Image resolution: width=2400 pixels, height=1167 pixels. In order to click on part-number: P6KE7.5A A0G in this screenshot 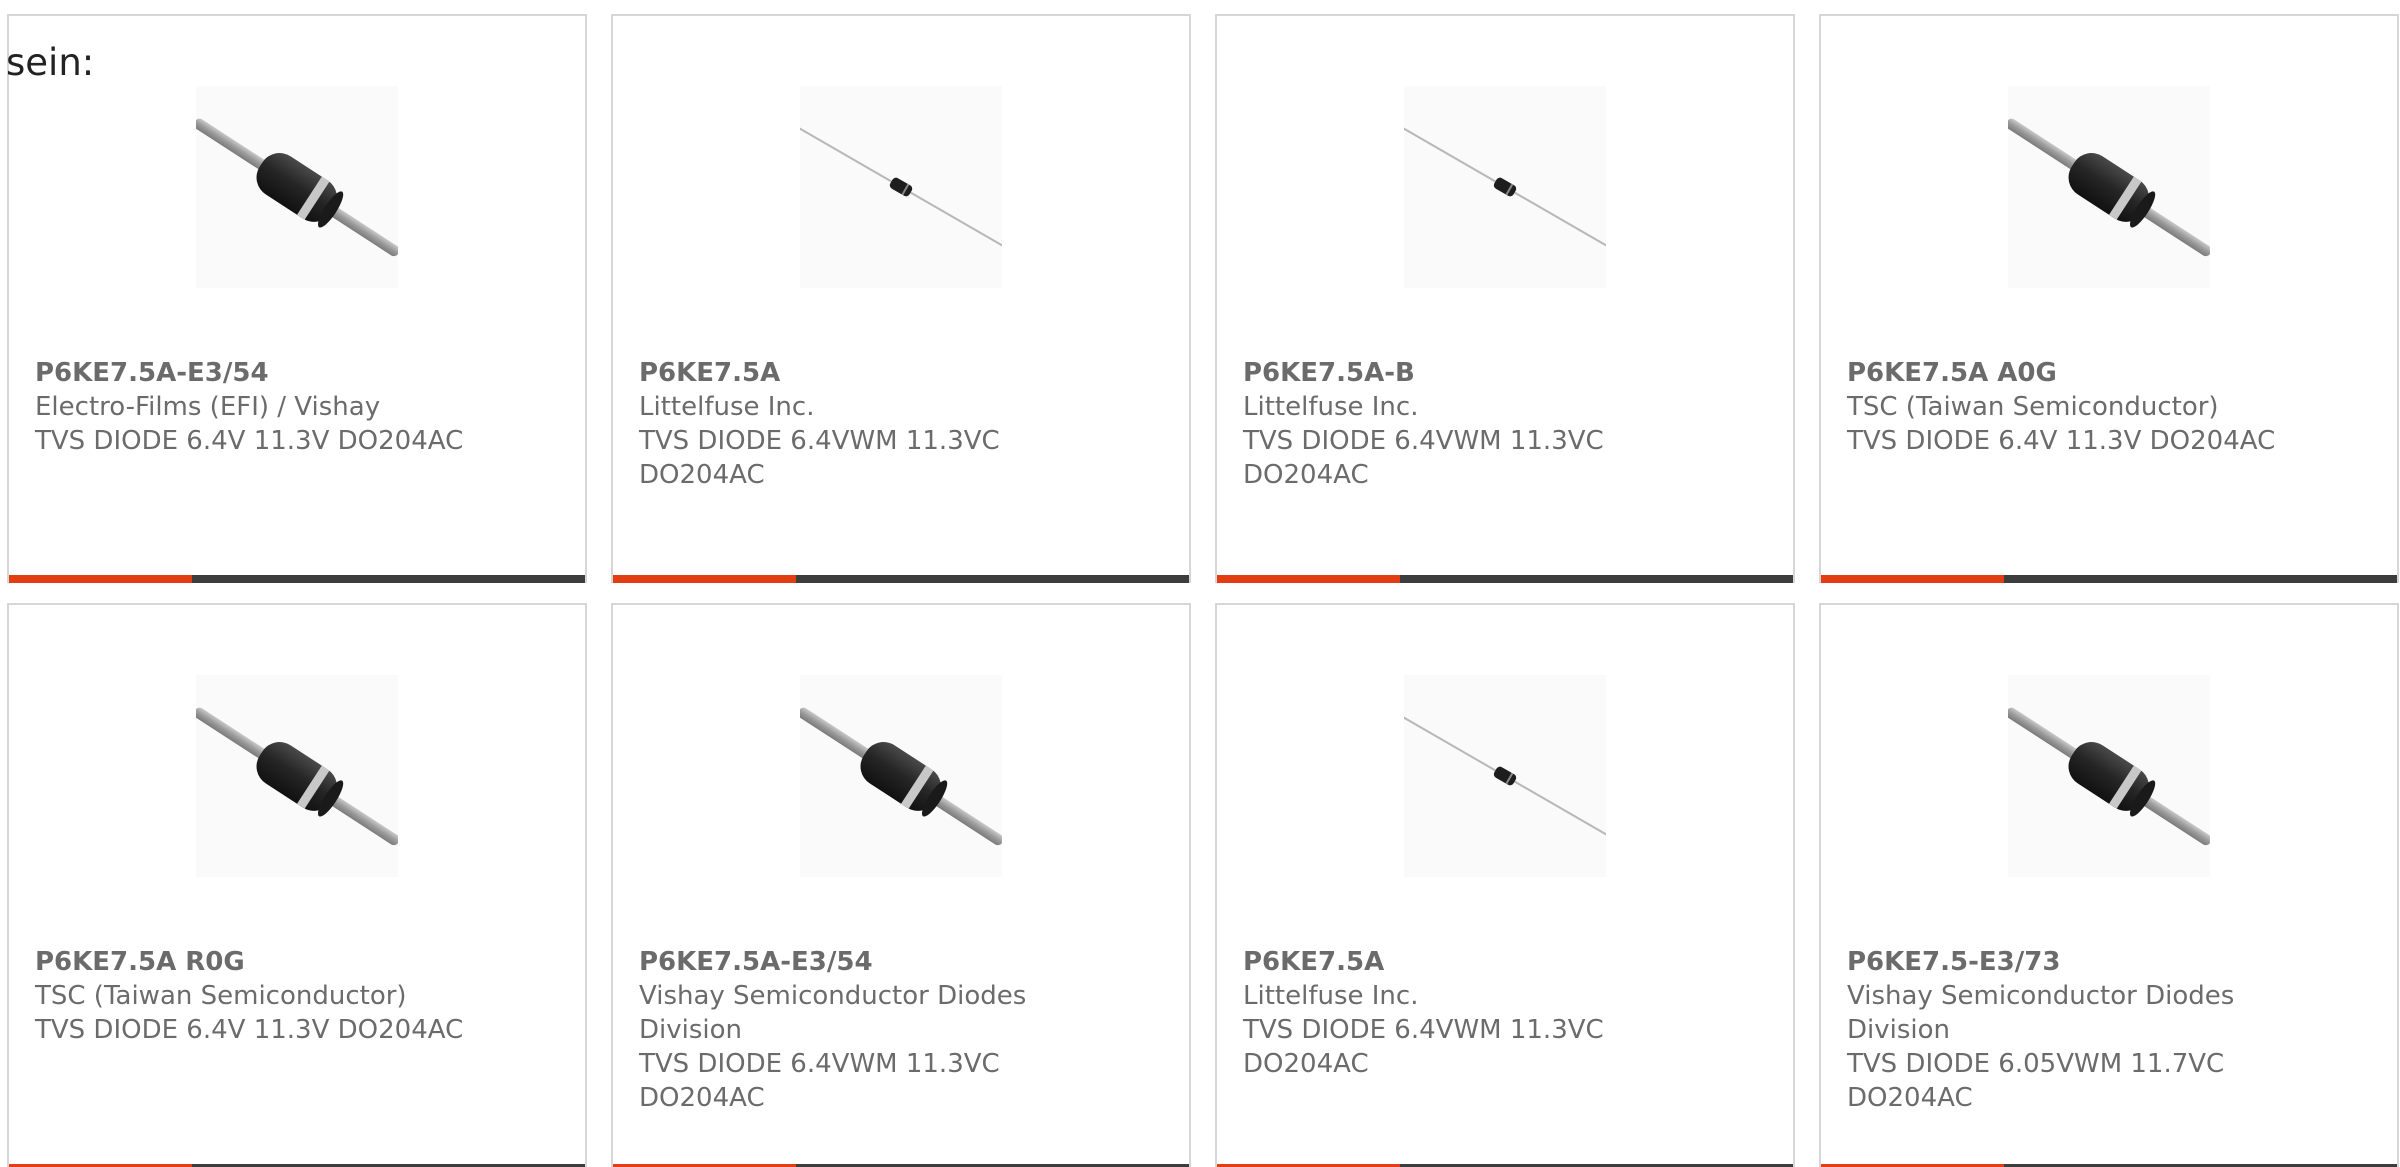, I will do `click(2062, 373)`.